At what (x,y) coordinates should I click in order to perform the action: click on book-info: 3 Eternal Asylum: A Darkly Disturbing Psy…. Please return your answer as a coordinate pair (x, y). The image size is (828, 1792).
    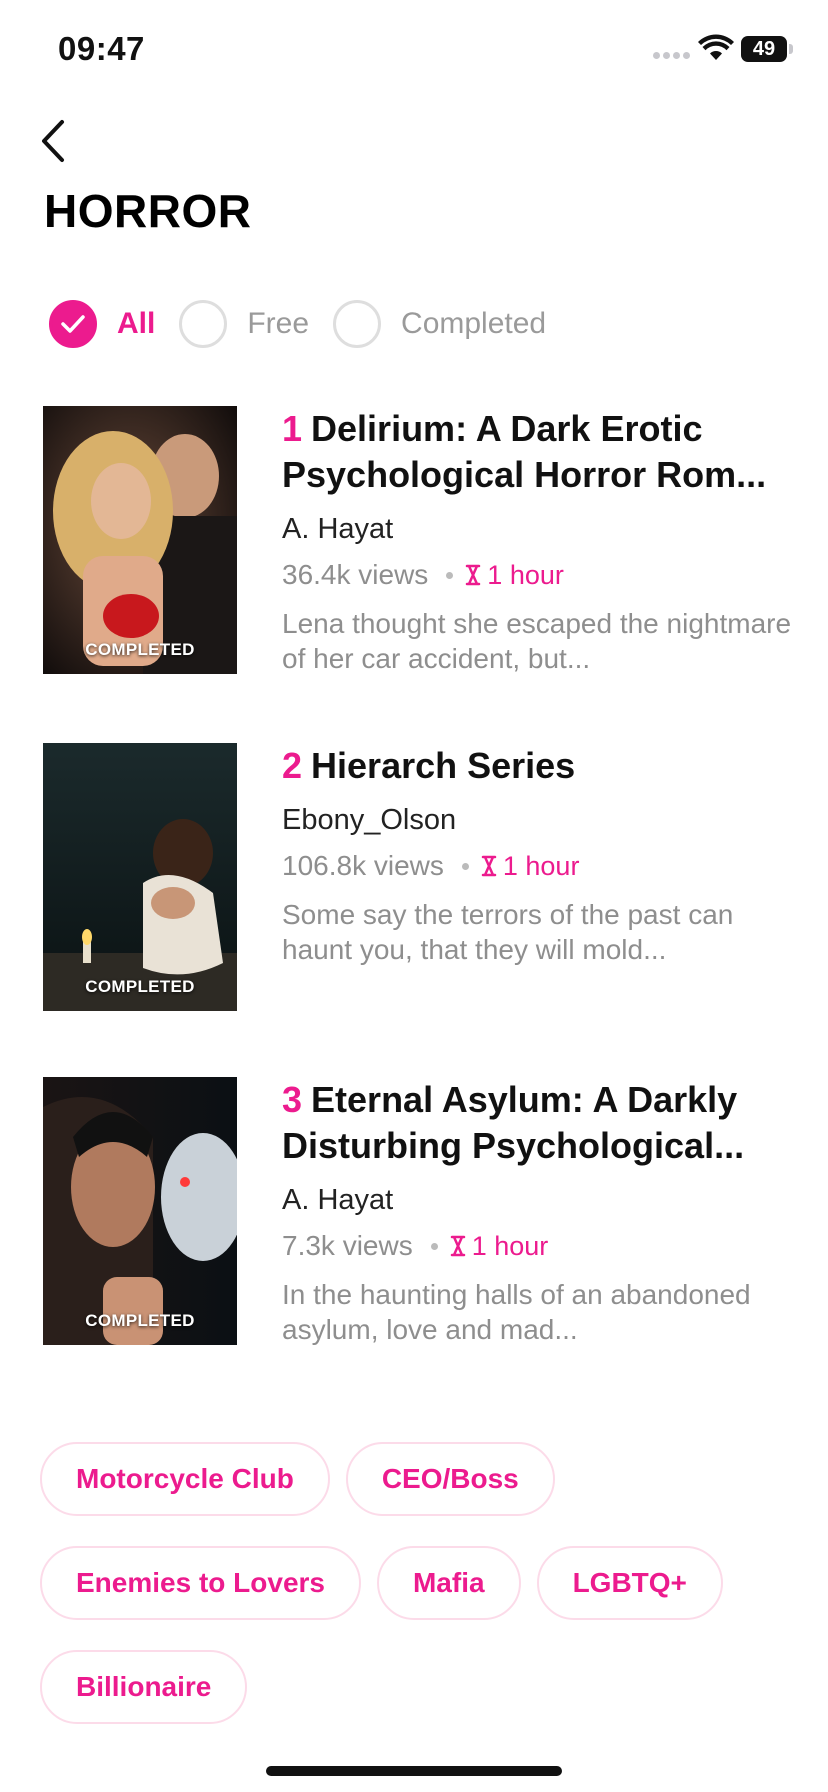
    Looking at the image, I should click on (537, 1212).